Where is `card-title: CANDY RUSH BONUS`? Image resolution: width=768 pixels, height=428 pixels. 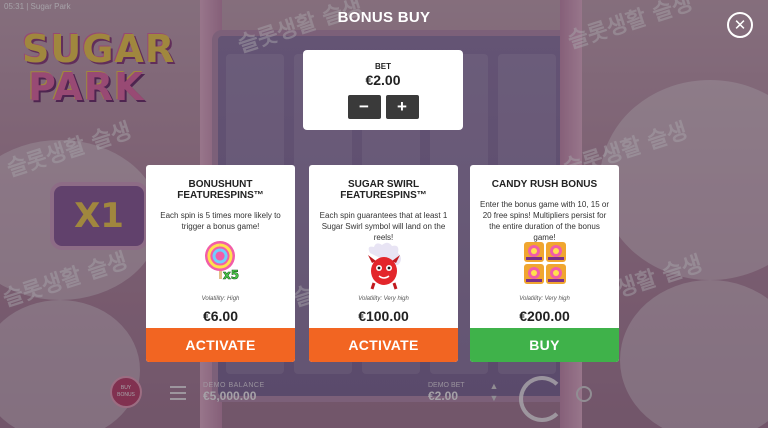 card-title: CANDY RUSH BONUS is located at coordinates (544, 184).